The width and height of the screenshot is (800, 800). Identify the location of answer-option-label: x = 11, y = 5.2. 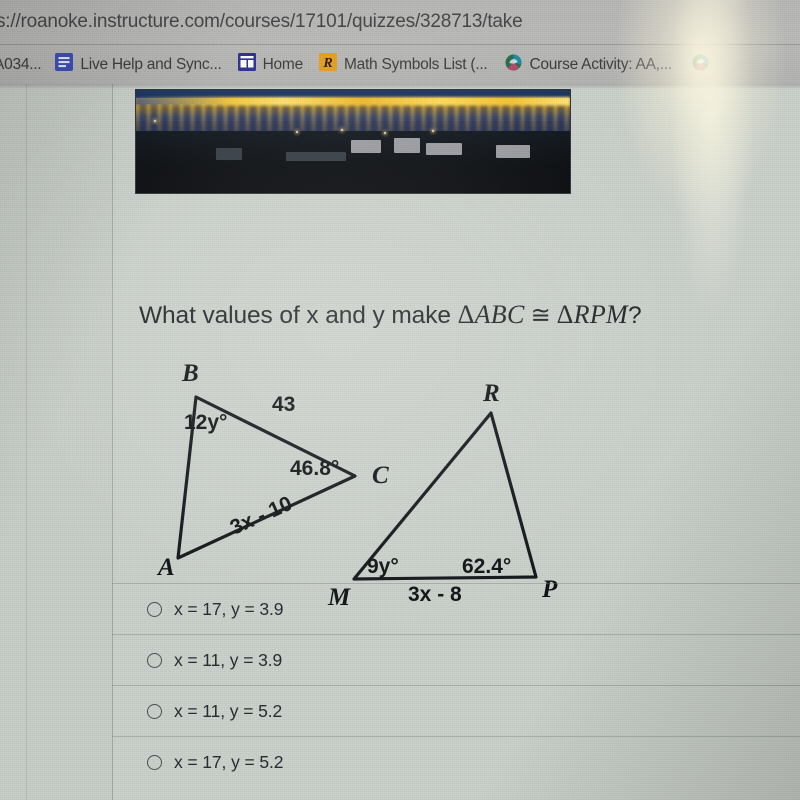
(228, 710).